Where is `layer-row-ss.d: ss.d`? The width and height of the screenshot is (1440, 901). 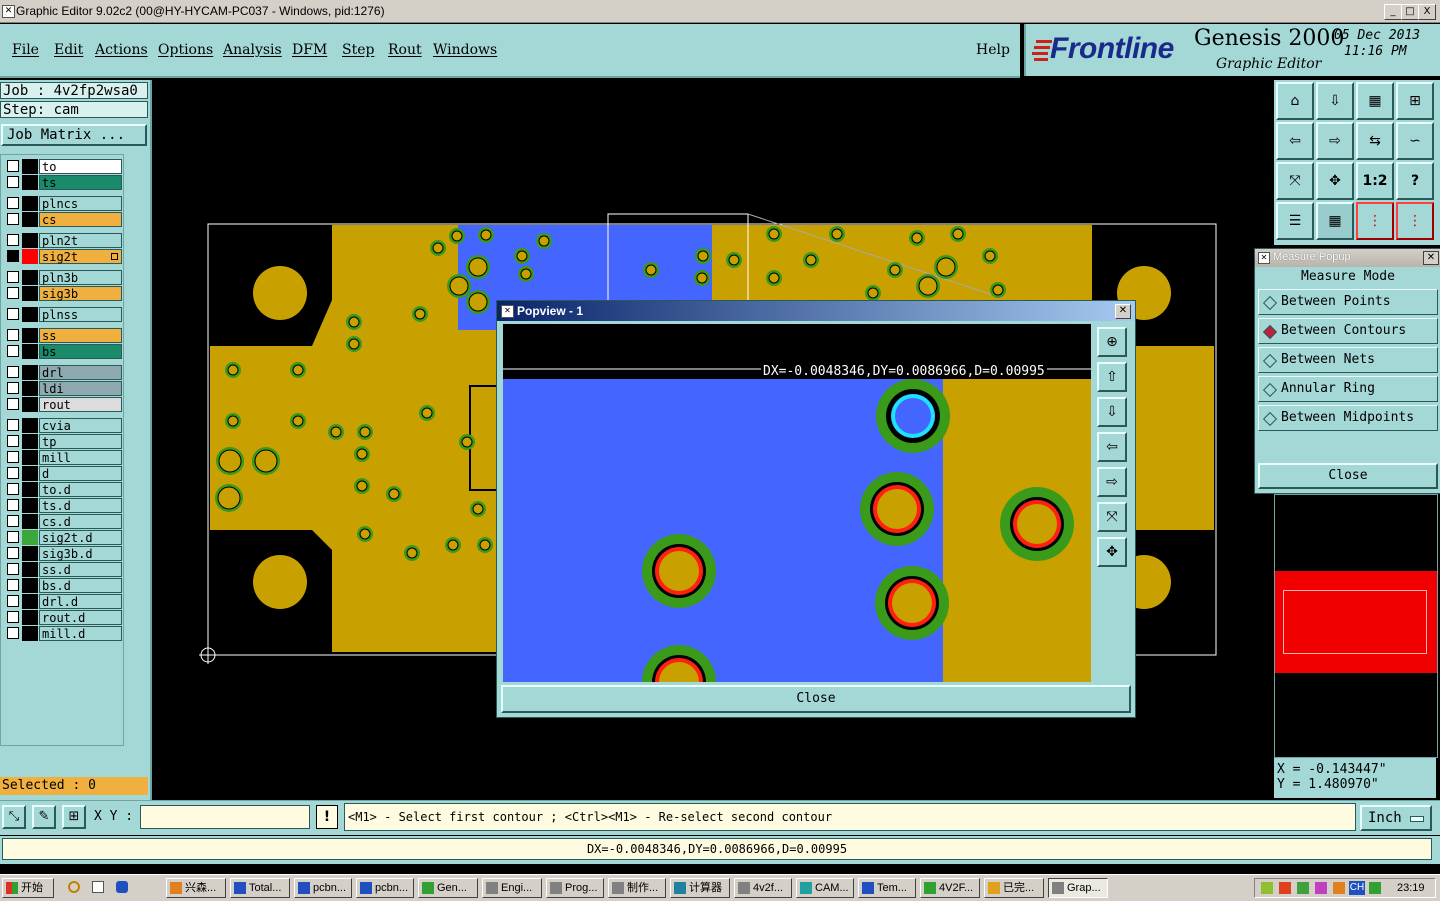
layer-row-ss.d: ss.d is located at coordinates (63, 569).